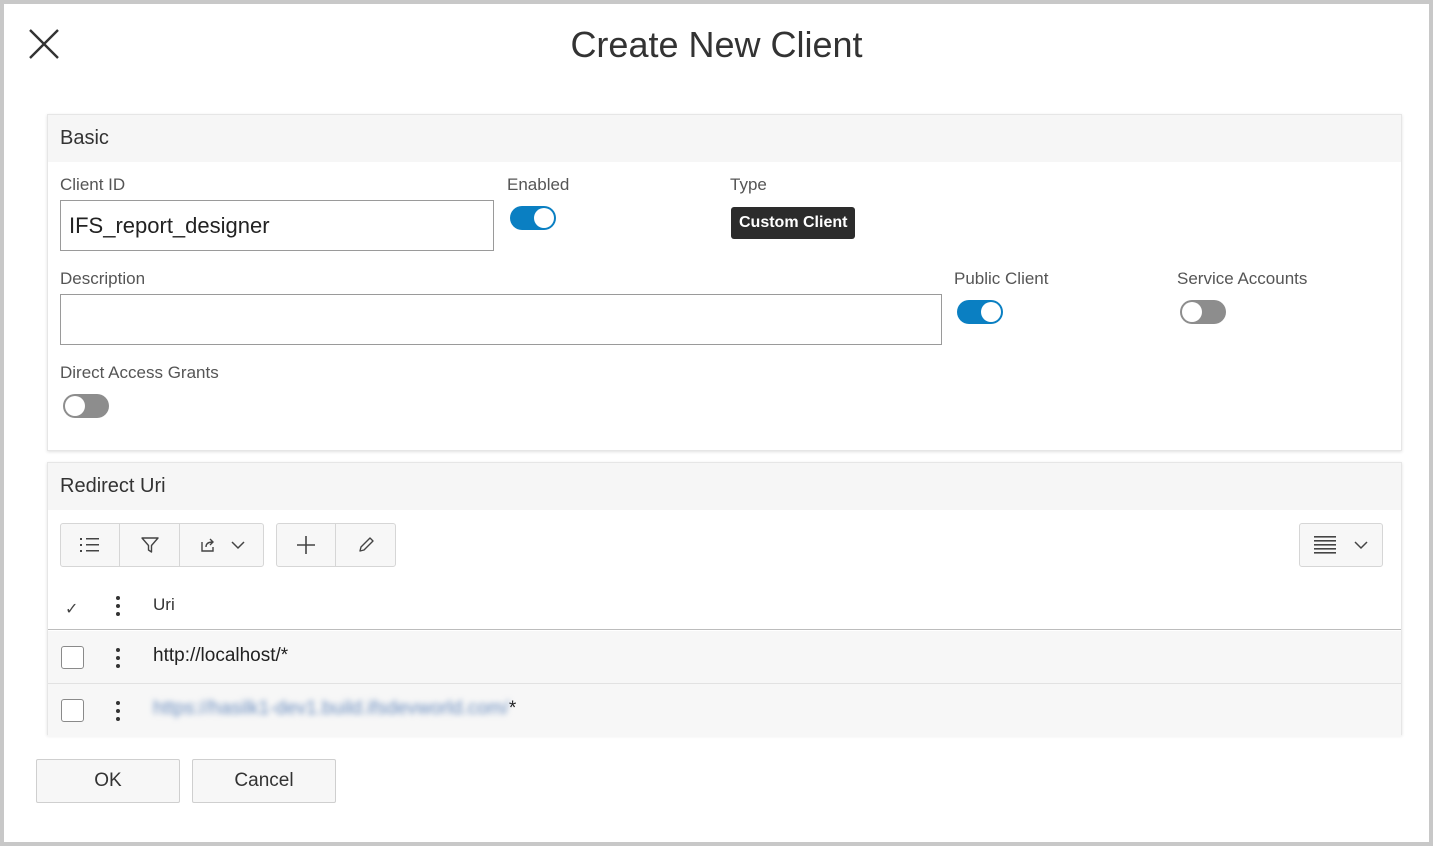 This screenshot has width=1433, height=846. Describe the element at coordinates (724, 606) in the screenshot. I see `table-header: ✓ Uri` at that location.